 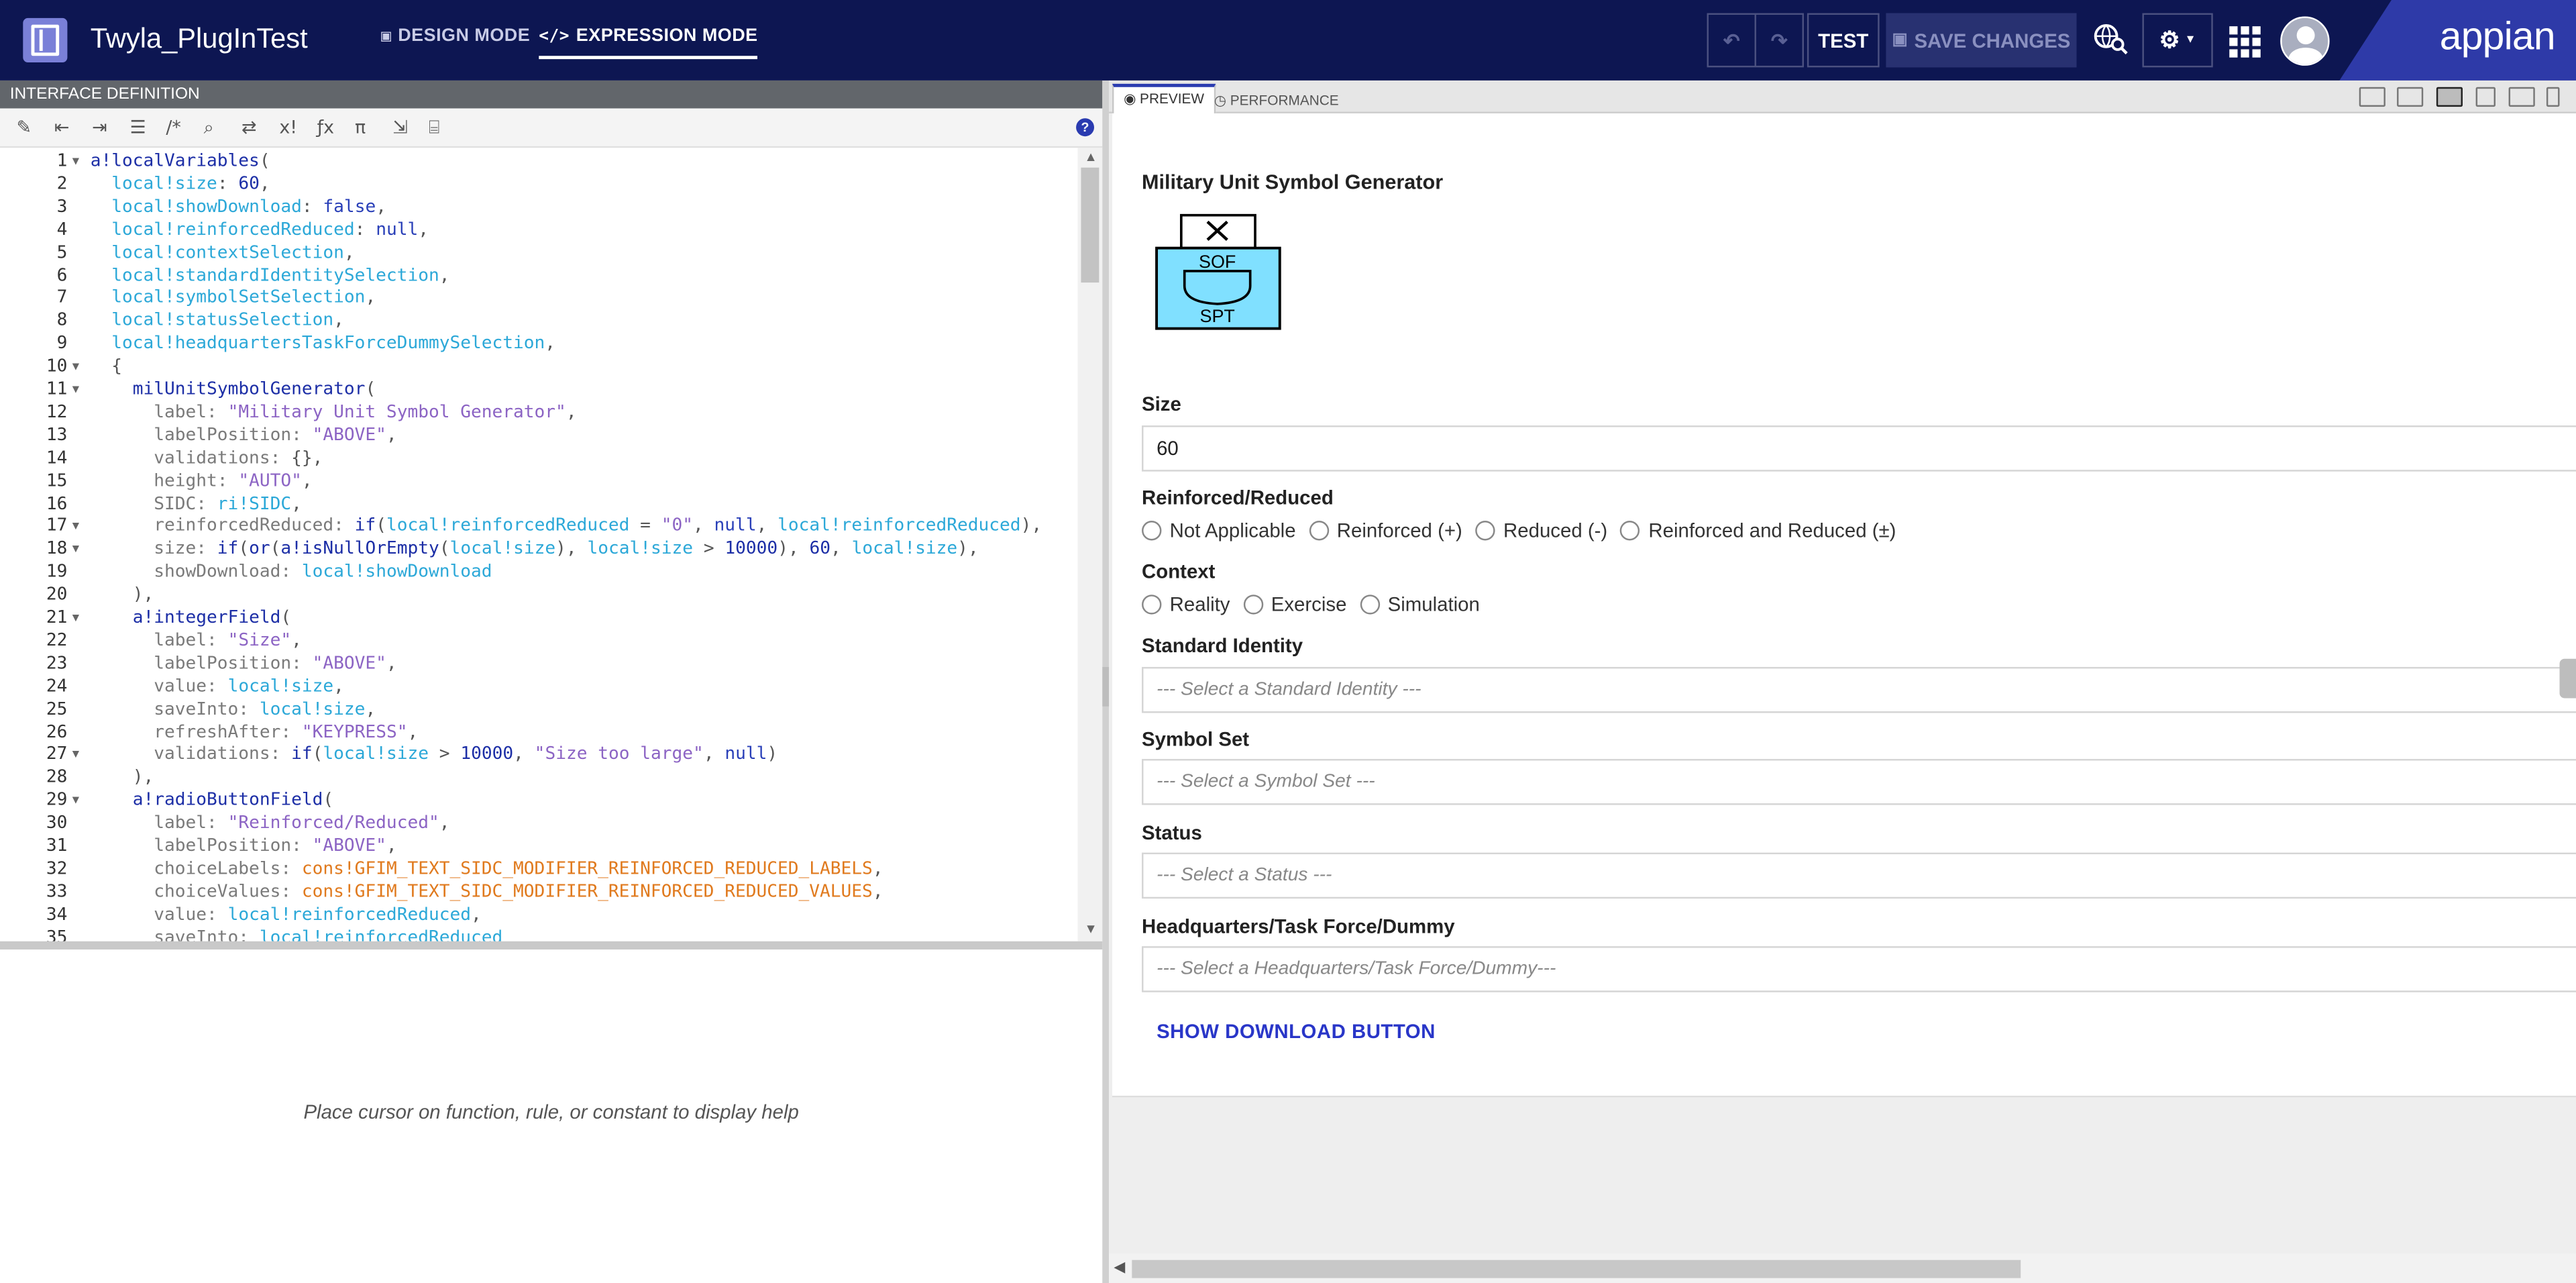 I want to click on code-line: 35 saveInto: local!reinforcedReduced, so click(x=539, y=933).